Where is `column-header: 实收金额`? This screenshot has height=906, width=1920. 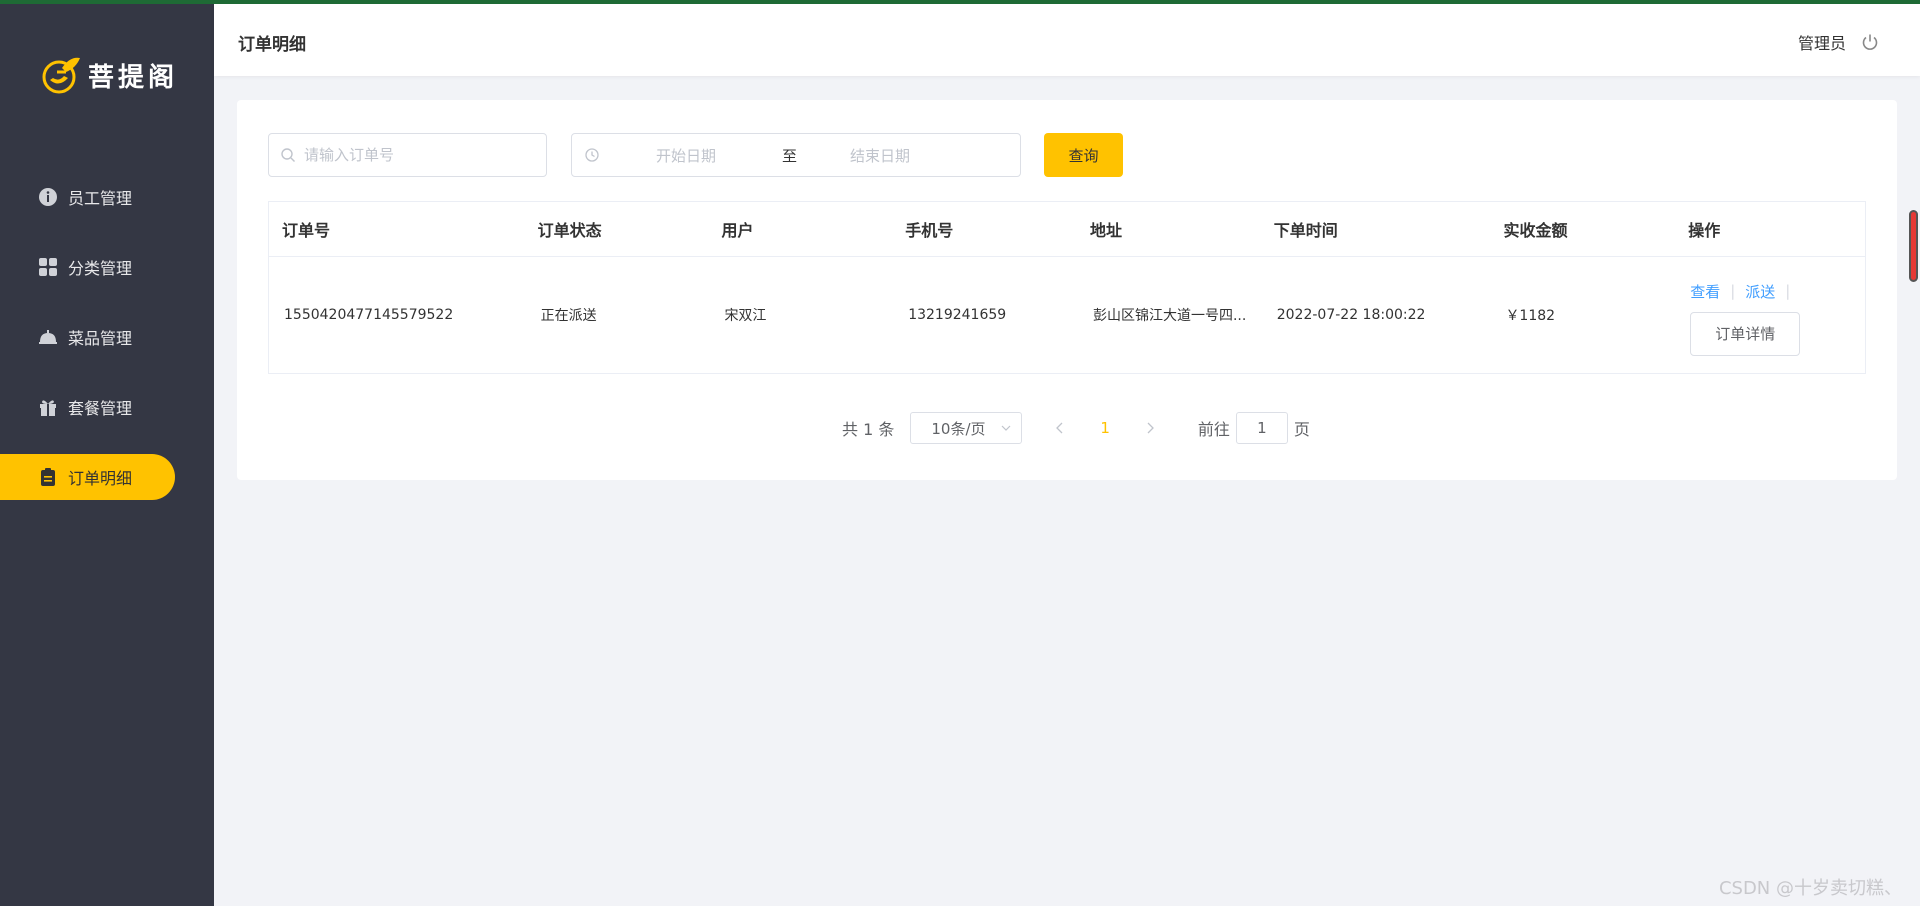
column-header: 实收金额 is located at coordinates (1535, 230).